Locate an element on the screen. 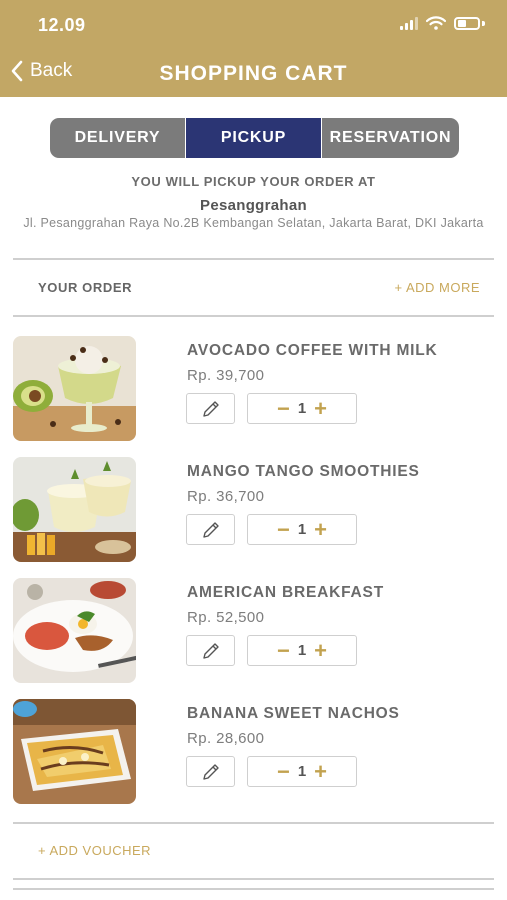 This screenshot has width=507, height=900. item-price: Rp. 28,600 is located at coordinates (226, 738).